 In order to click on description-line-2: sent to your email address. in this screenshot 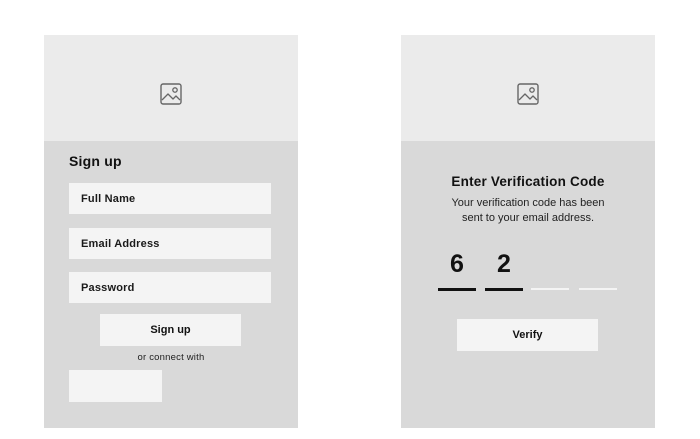, I will do `click(528, 218)`.